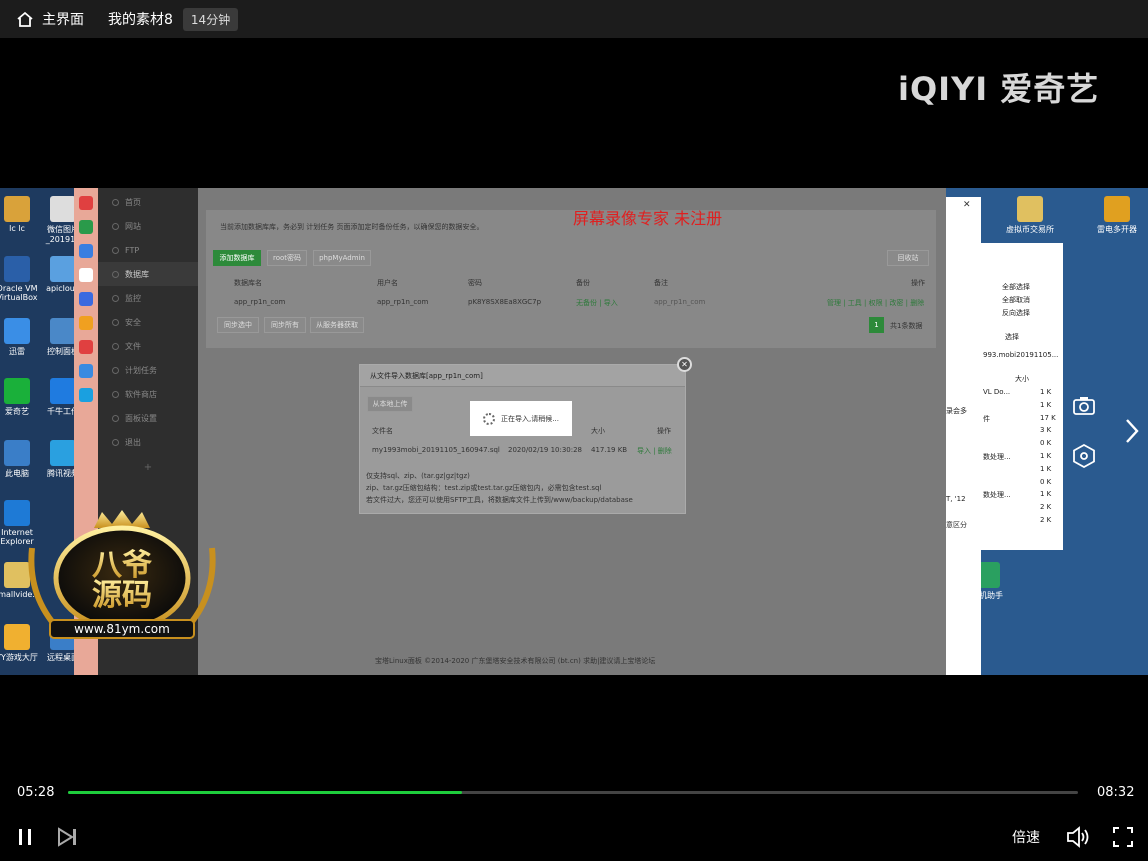 Image resolution: width=1148 pixels, height=861 pixels. I want to click on col-remark: 备注, so click(661, 283).